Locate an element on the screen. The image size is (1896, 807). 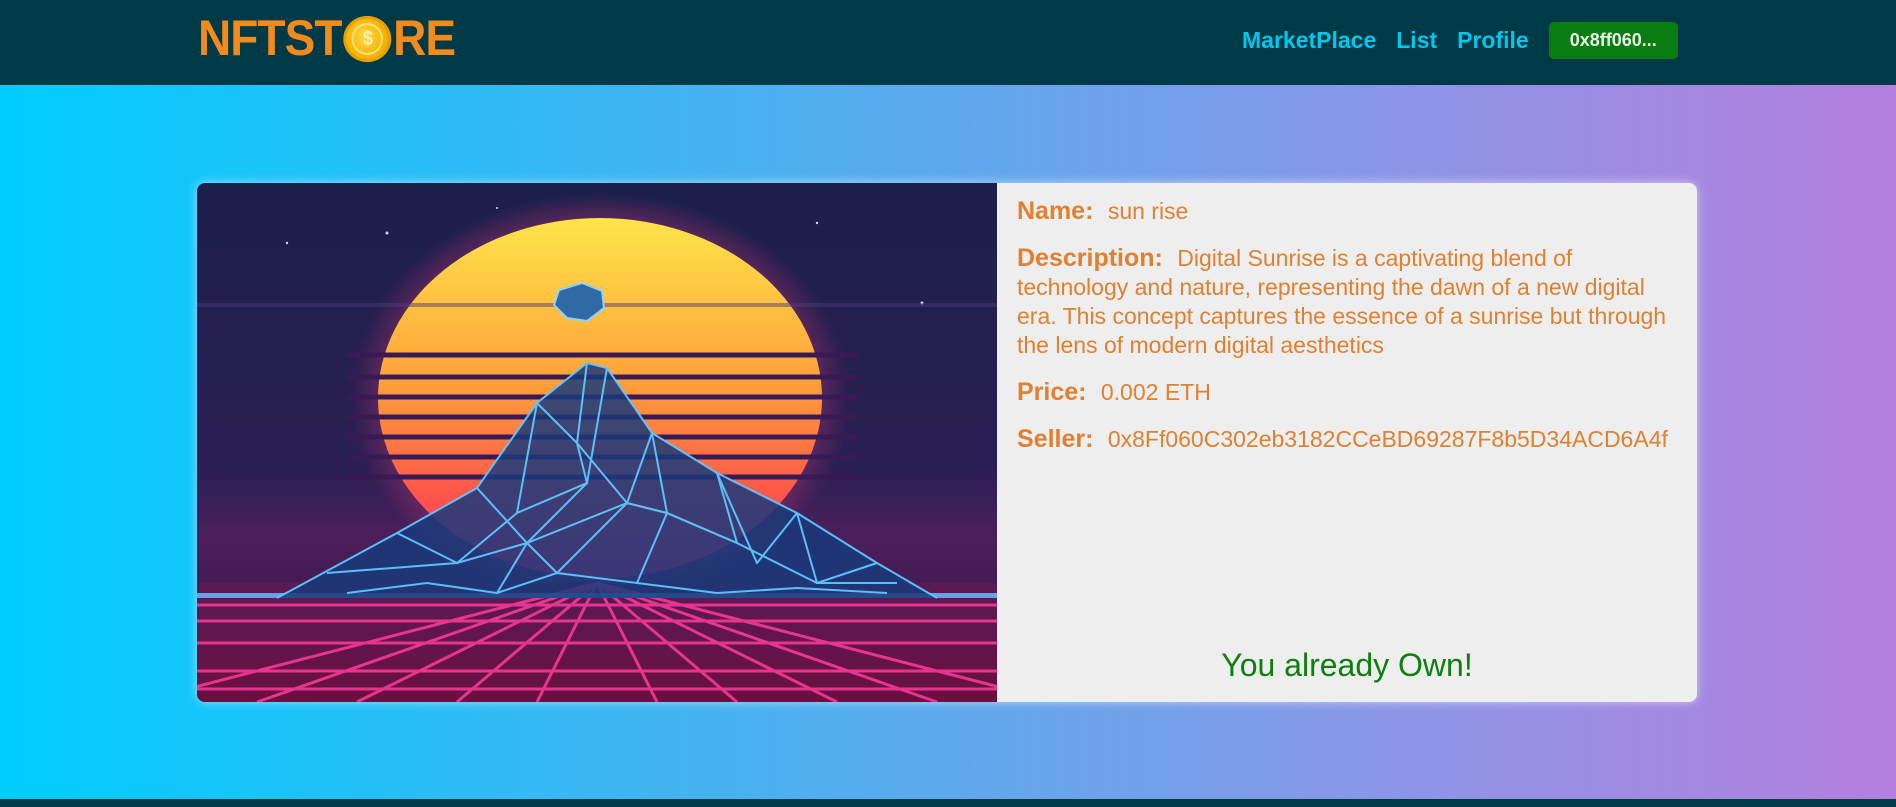
nftstore-logo: NFTST $ RE is located at coordinates (327, 38).